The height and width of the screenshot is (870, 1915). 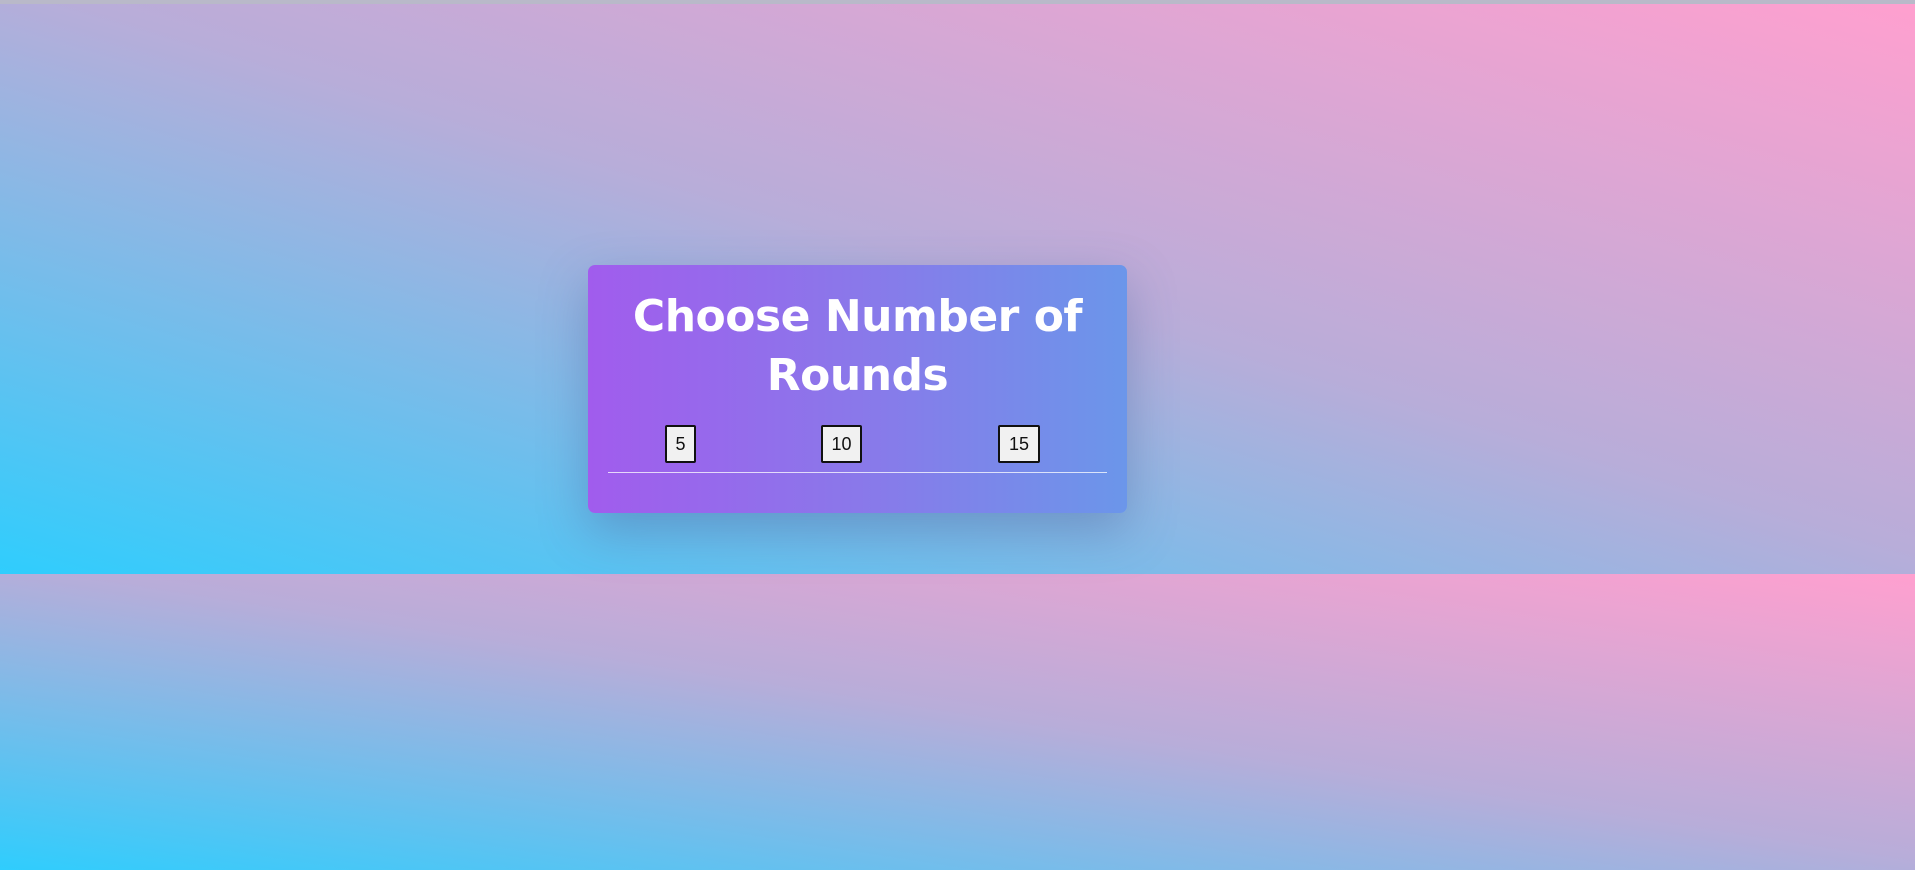 I want to click on rounds-dialog: Choose Number of Rounds 5 10 15, so click(x=857, y=389).